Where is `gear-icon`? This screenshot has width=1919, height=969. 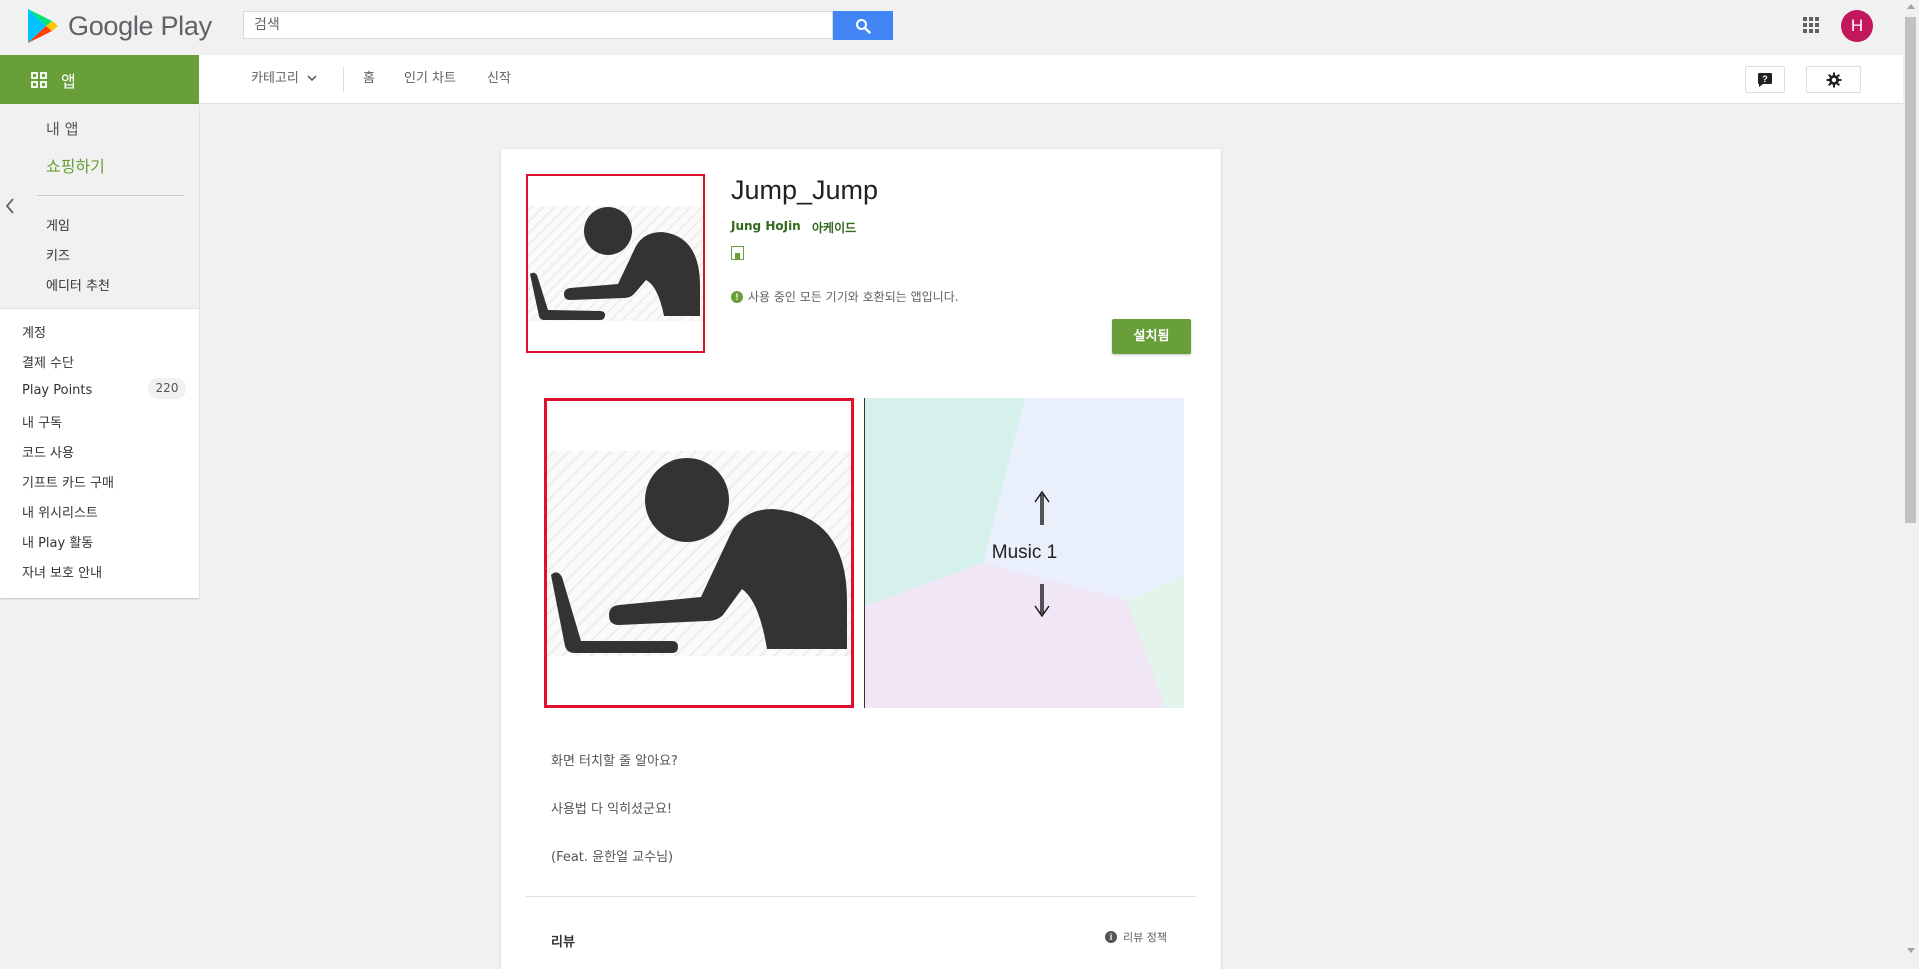 gear-icon is located at coordinates (1833, 79).